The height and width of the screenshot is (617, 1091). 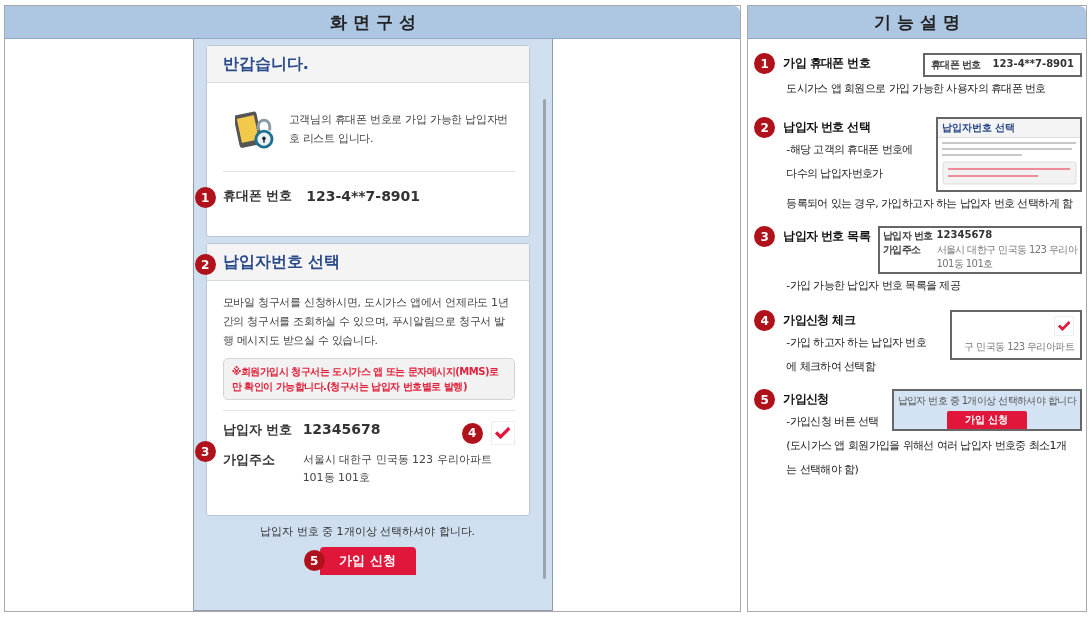 I want to click on payer-number-label: 납입자 번호, so click(x=258, y=430).